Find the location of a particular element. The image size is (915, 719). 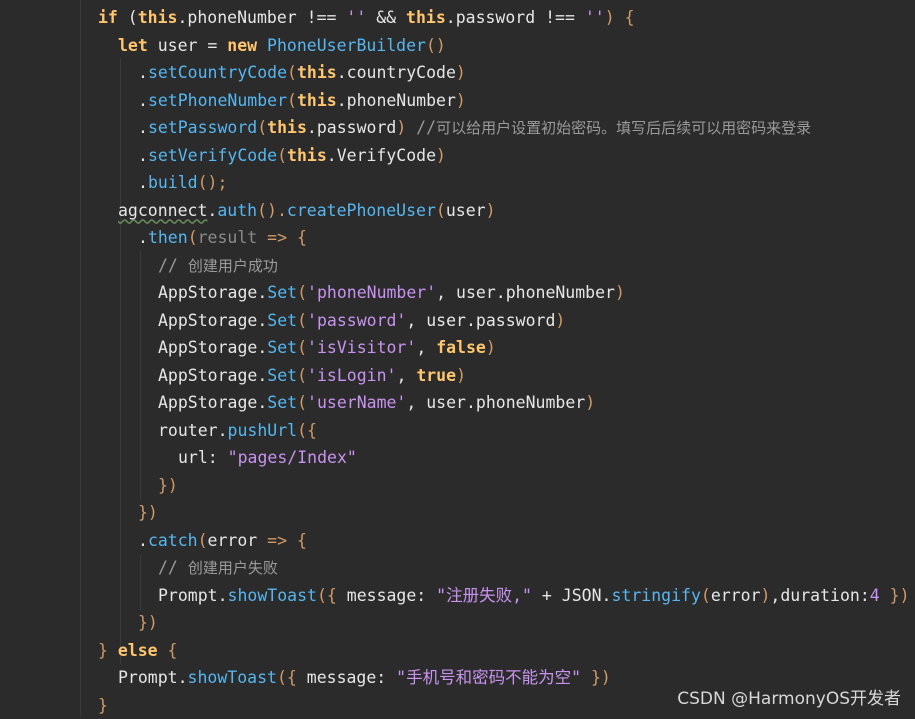

code-token: setCountryCode is located at coordinates (217, 72).